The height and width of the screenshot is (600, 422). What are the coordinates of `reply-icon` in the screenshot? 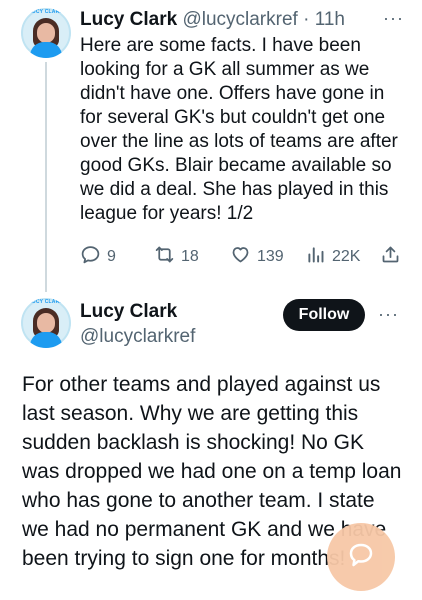 It's located at (93, 257).